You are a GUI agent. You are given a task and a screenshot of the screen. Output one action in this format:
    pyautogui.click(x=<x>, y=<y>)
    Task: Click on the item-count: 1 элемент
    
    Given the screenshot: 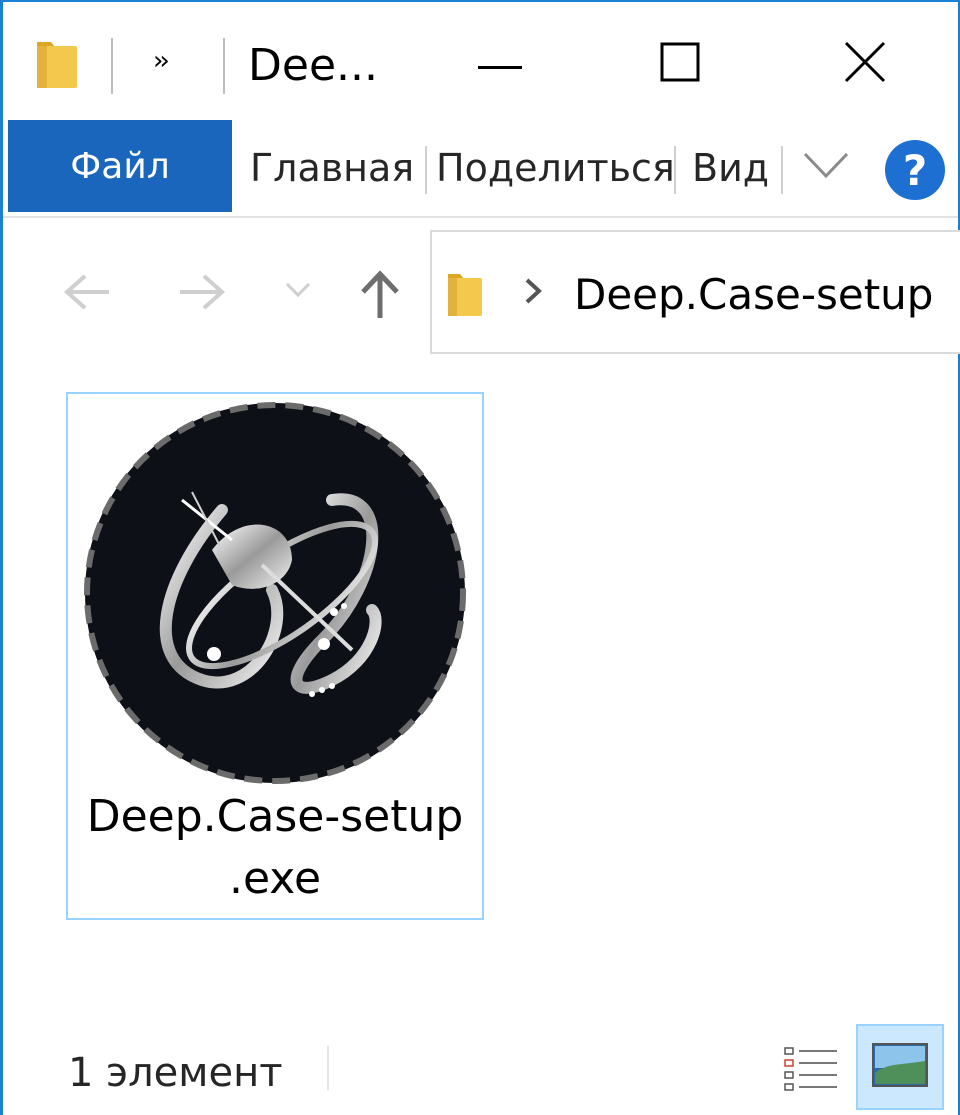 What is the action you would take?
    pyautogui.click(x=175, y=1073)
    